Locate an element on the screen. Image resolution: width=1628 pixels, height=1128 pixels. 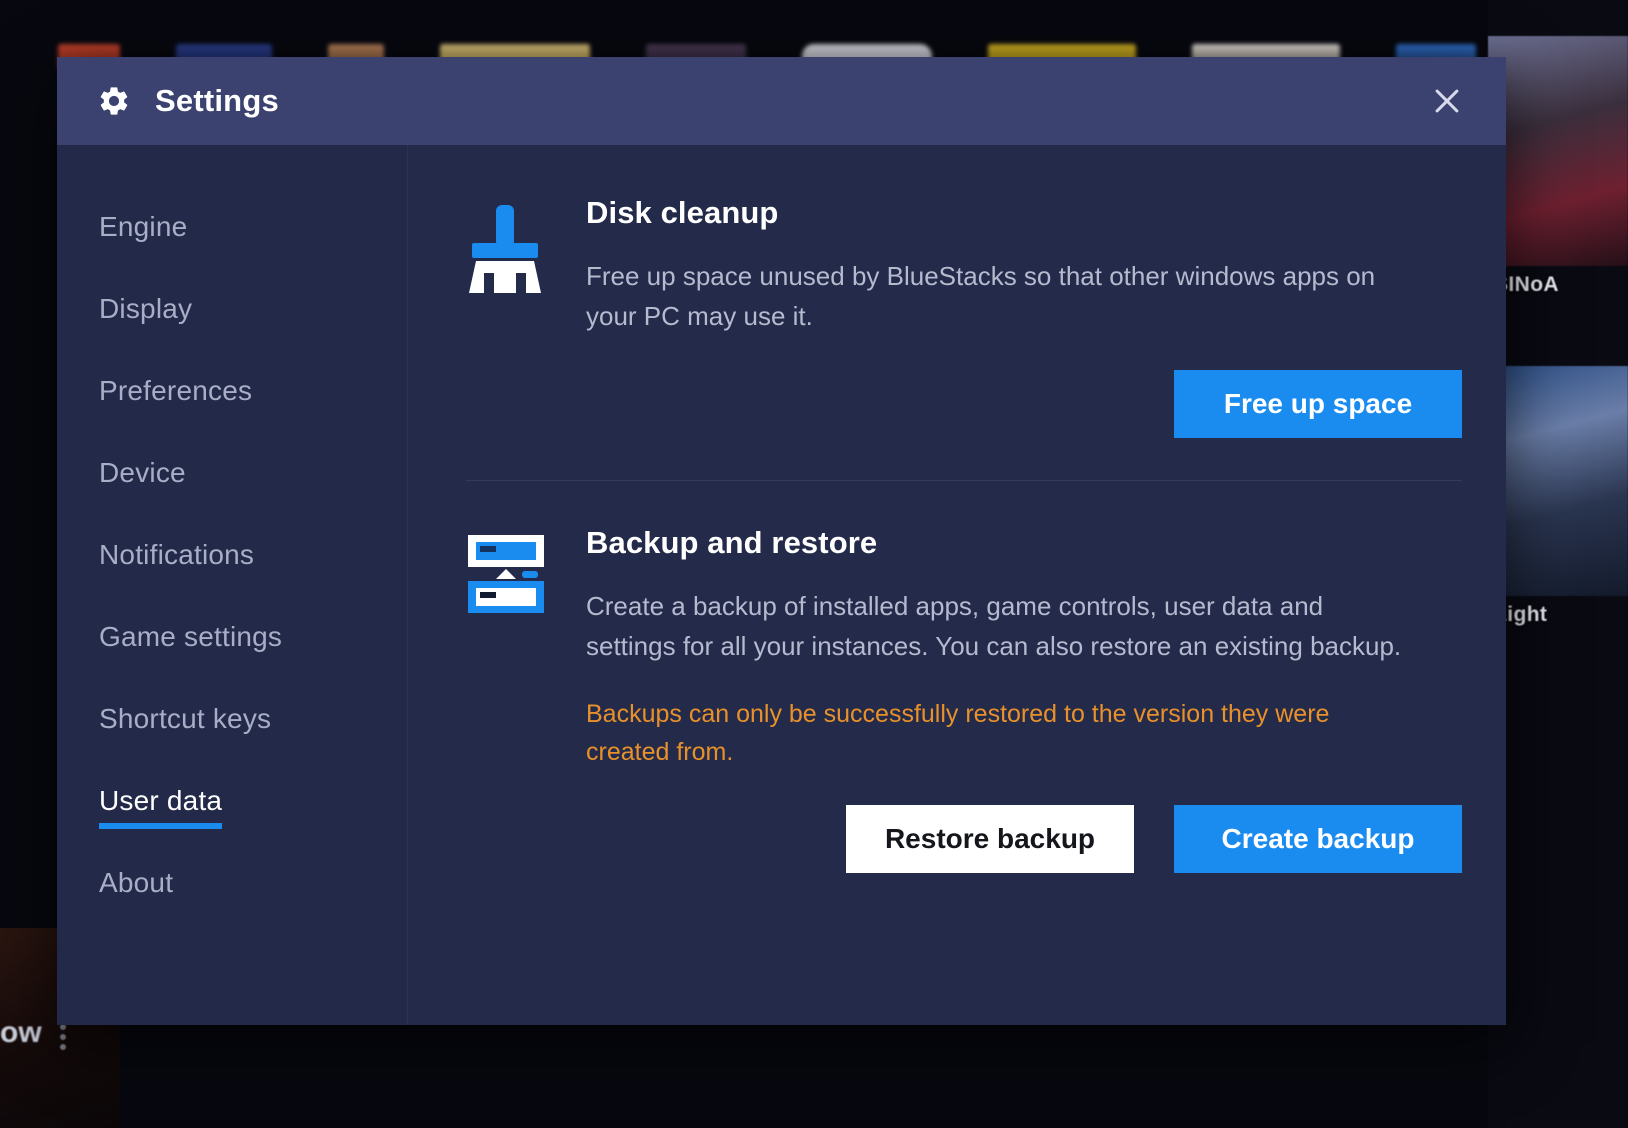
more-vertical-icon is located at coordinates (63, 1037).